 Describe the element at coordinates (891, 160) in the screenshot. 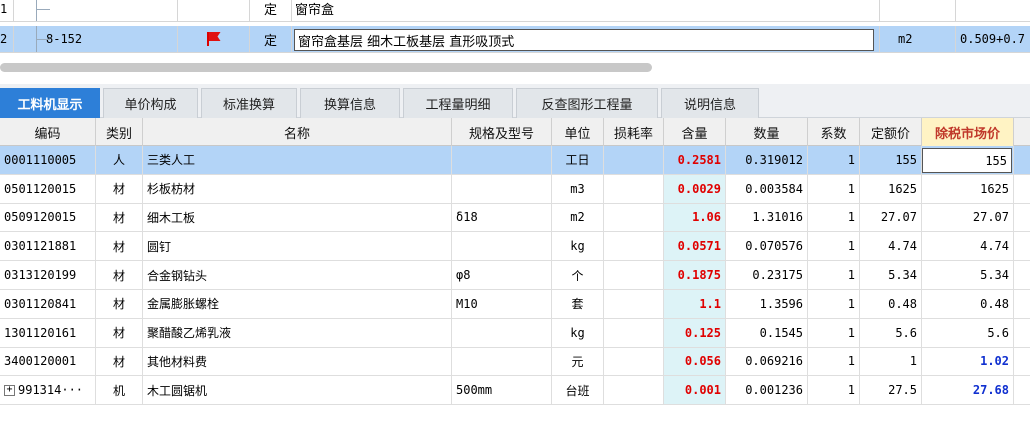

I see `cell-quota-price: 155` at that location.